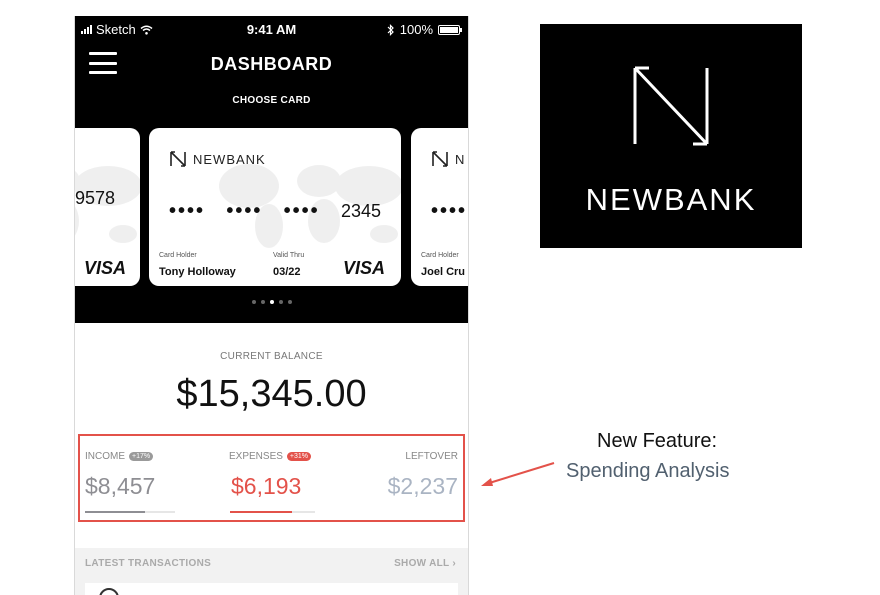 This screenshot has height=595, width=880. I want to click on valid-thru-label: Valid Thru, so click(289, 255).